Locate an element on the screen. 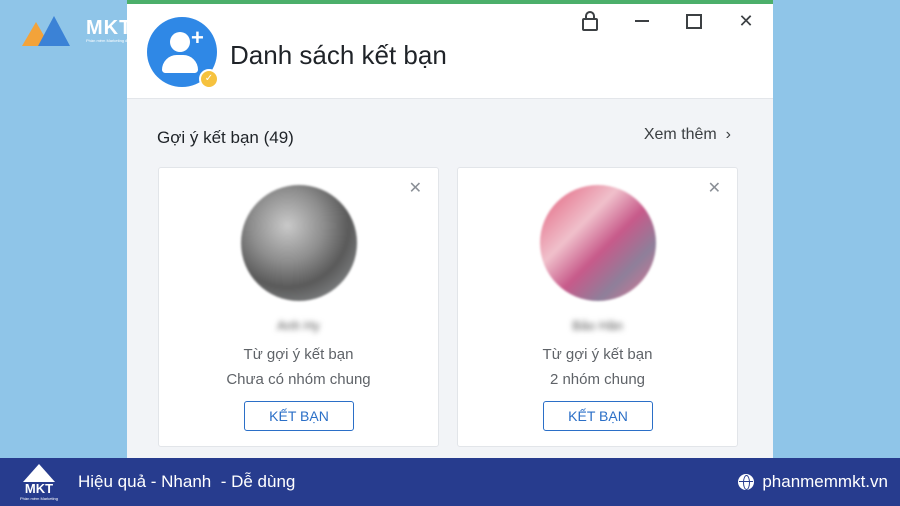  mutual-groups: Chưa có nhóm chung is located at coordinates (298, 379).